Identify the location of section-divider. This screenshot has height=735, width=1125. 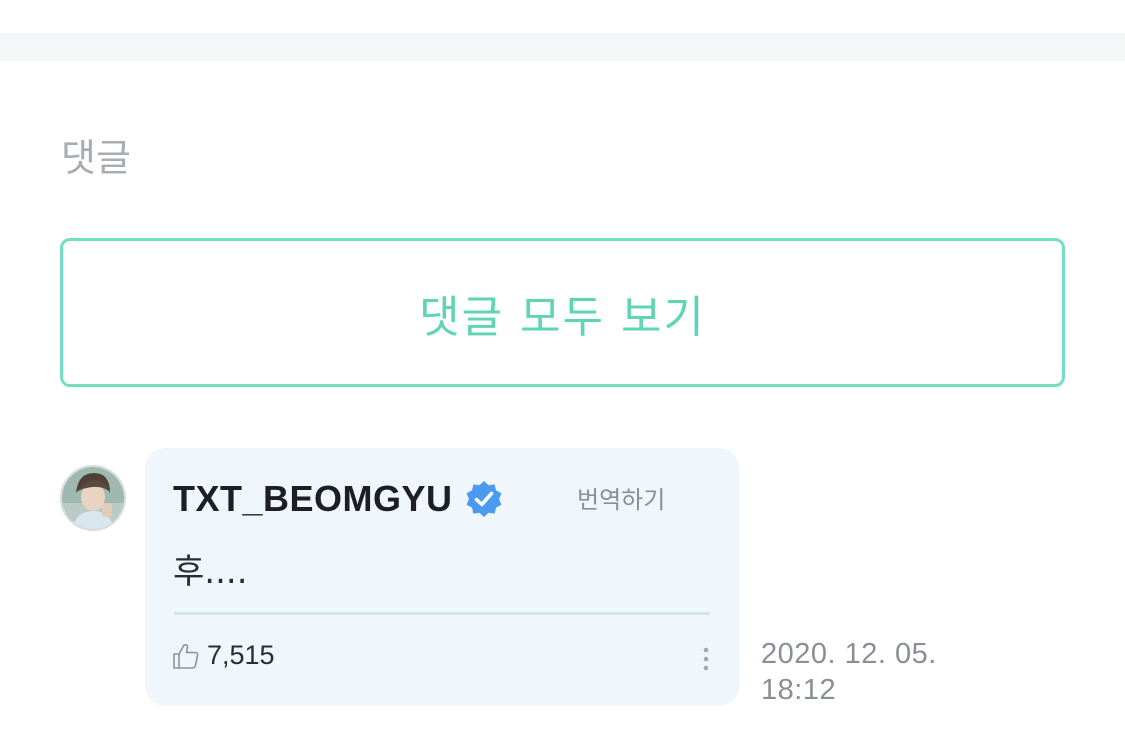
(562, 47).